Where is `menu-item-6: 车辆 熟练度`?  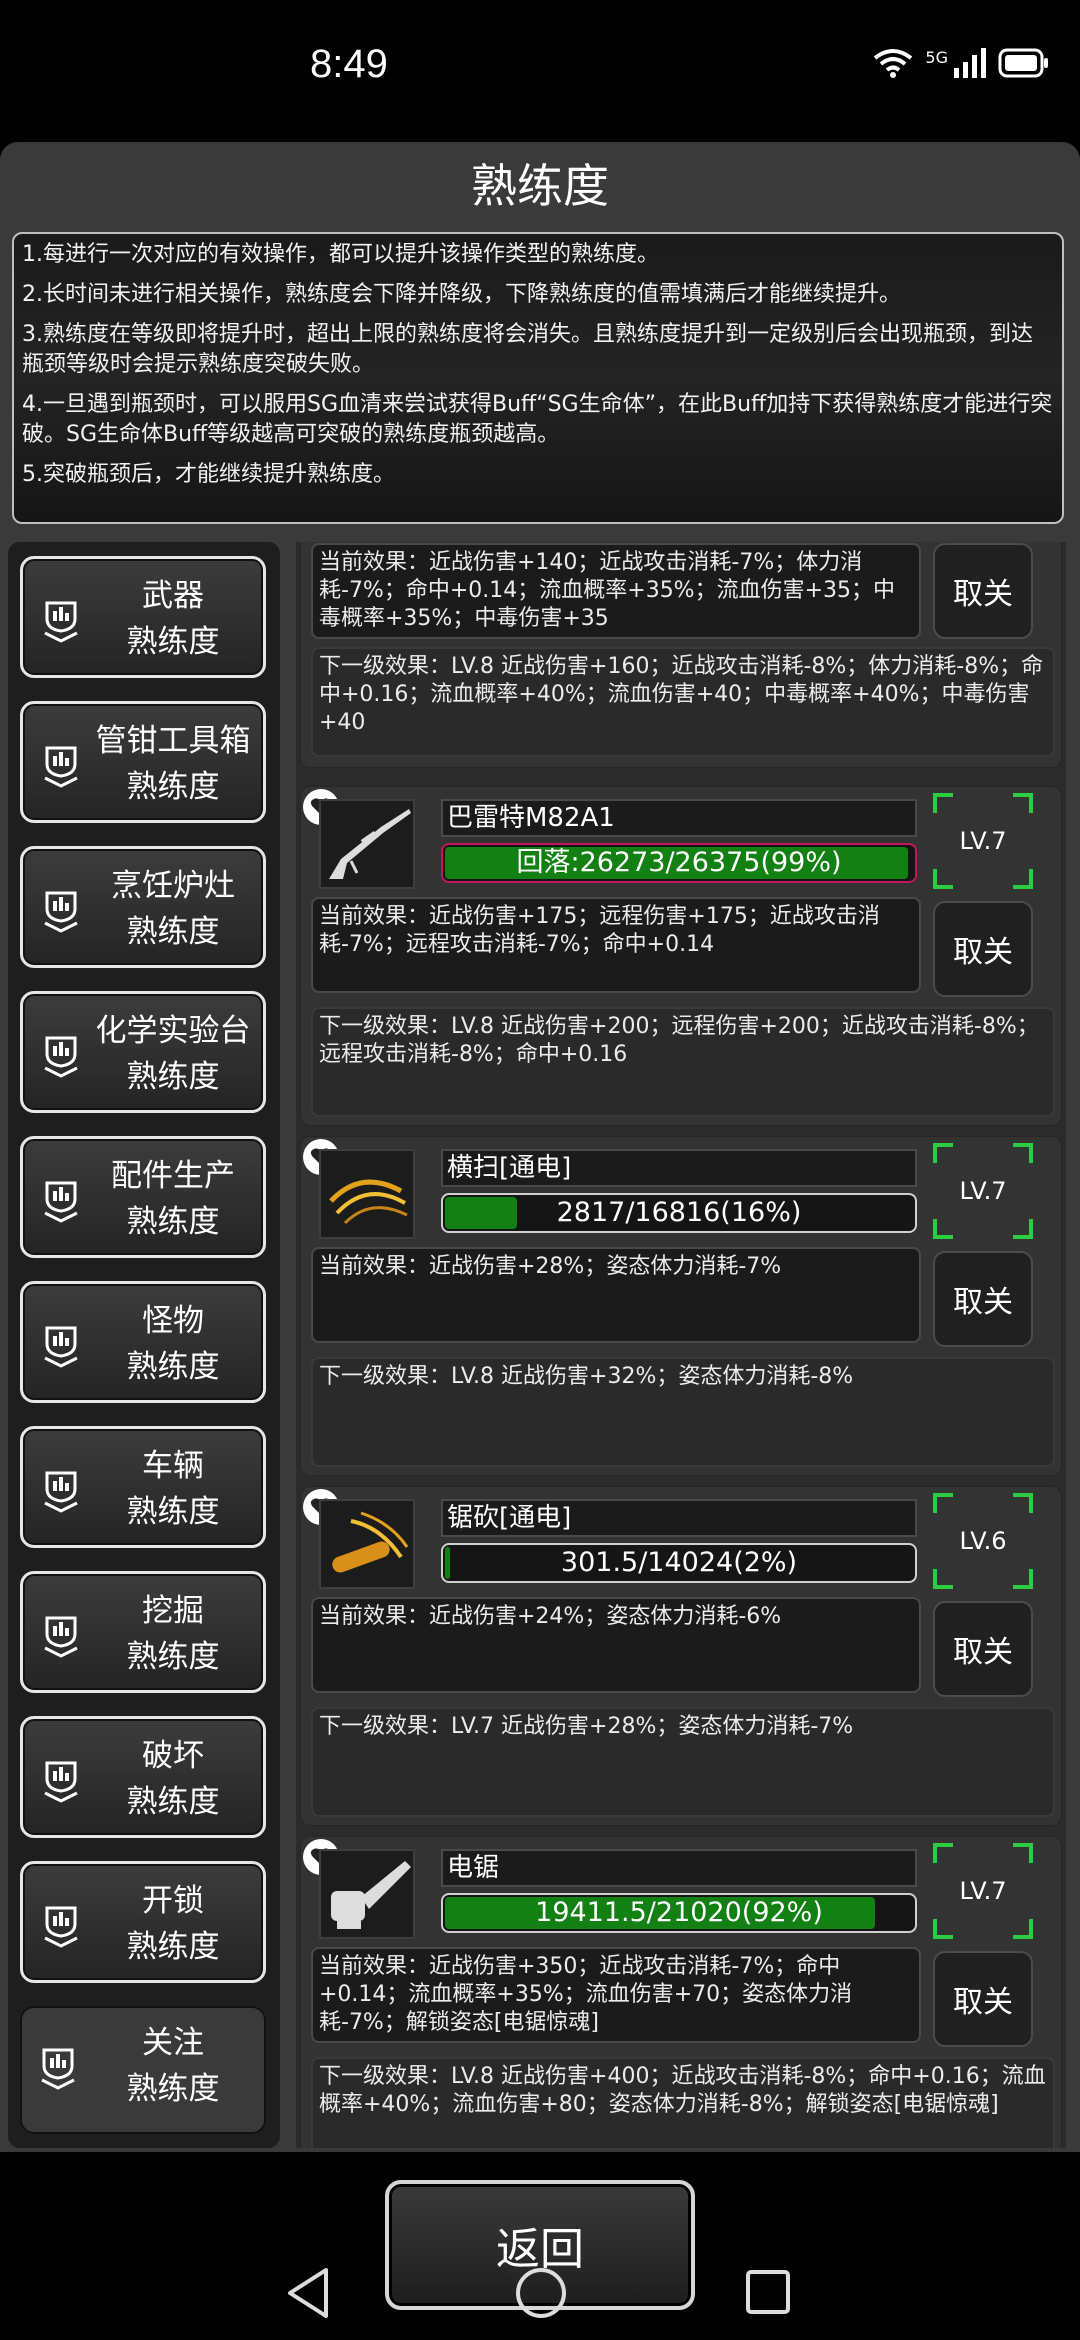 menu-item-6: 车辆 熟练度 is located at coordinates (143, 1487).